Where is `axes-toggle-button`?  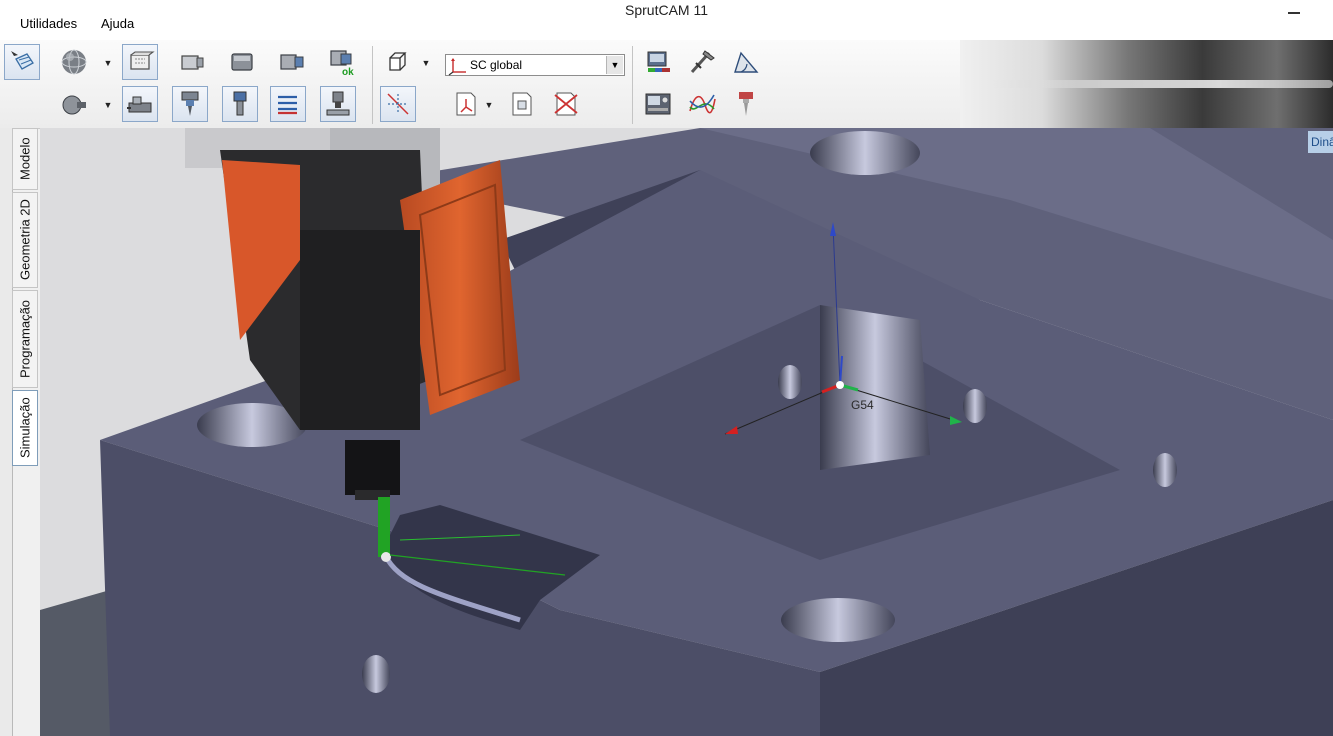
axes-toggle-button is located at coordinates (398, 104).